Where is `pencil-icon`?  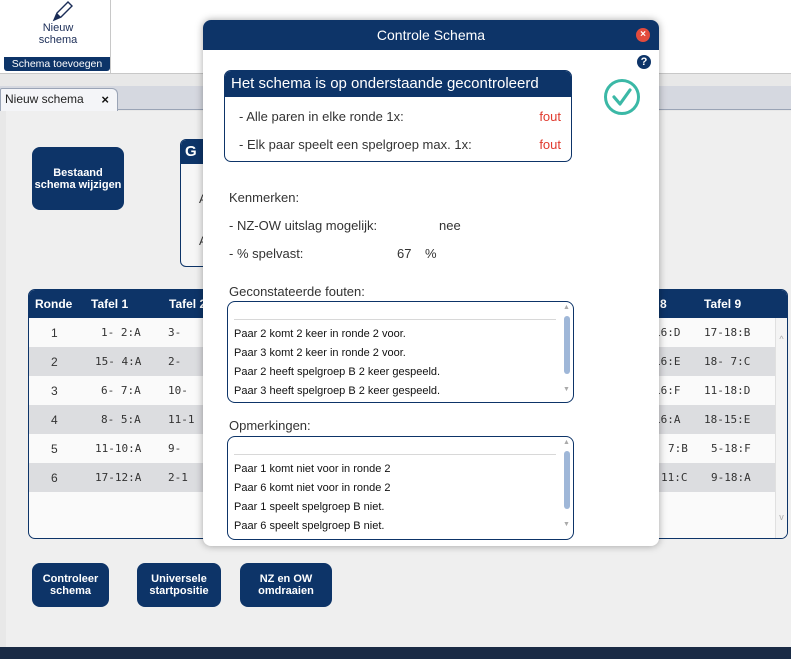 pencil-icon is located at coordinates (62, 11).